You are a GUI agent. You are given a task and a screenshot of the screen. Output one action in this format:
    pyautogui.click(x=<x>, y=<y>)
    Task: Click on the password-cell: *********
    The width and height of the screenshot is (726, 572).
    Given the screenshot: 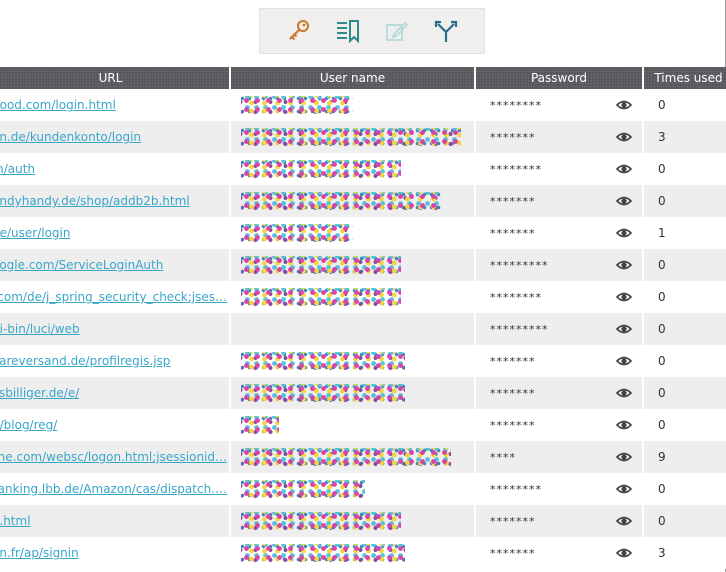 What is the action you would take?
    pyautogui.click(x=559, y=329)
    